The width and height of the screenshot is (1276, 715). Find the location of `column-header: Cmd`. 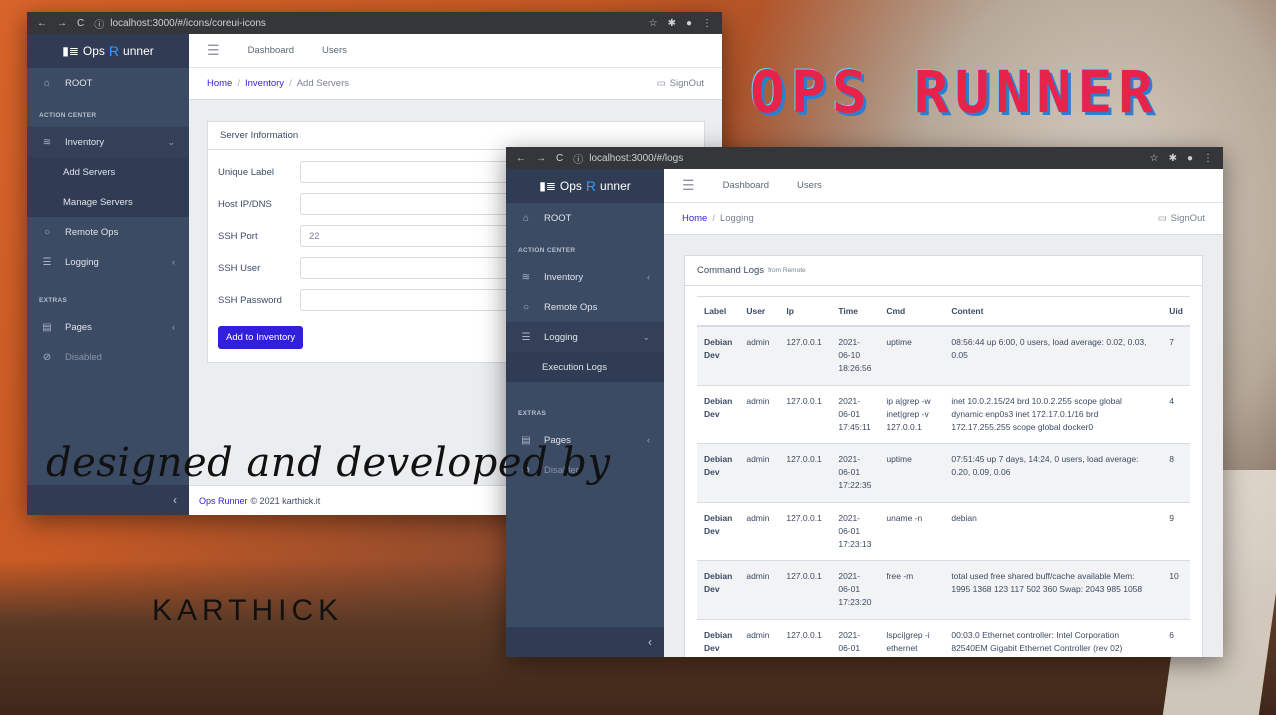

column-header: Cmd is located at coordinates (912, 311).